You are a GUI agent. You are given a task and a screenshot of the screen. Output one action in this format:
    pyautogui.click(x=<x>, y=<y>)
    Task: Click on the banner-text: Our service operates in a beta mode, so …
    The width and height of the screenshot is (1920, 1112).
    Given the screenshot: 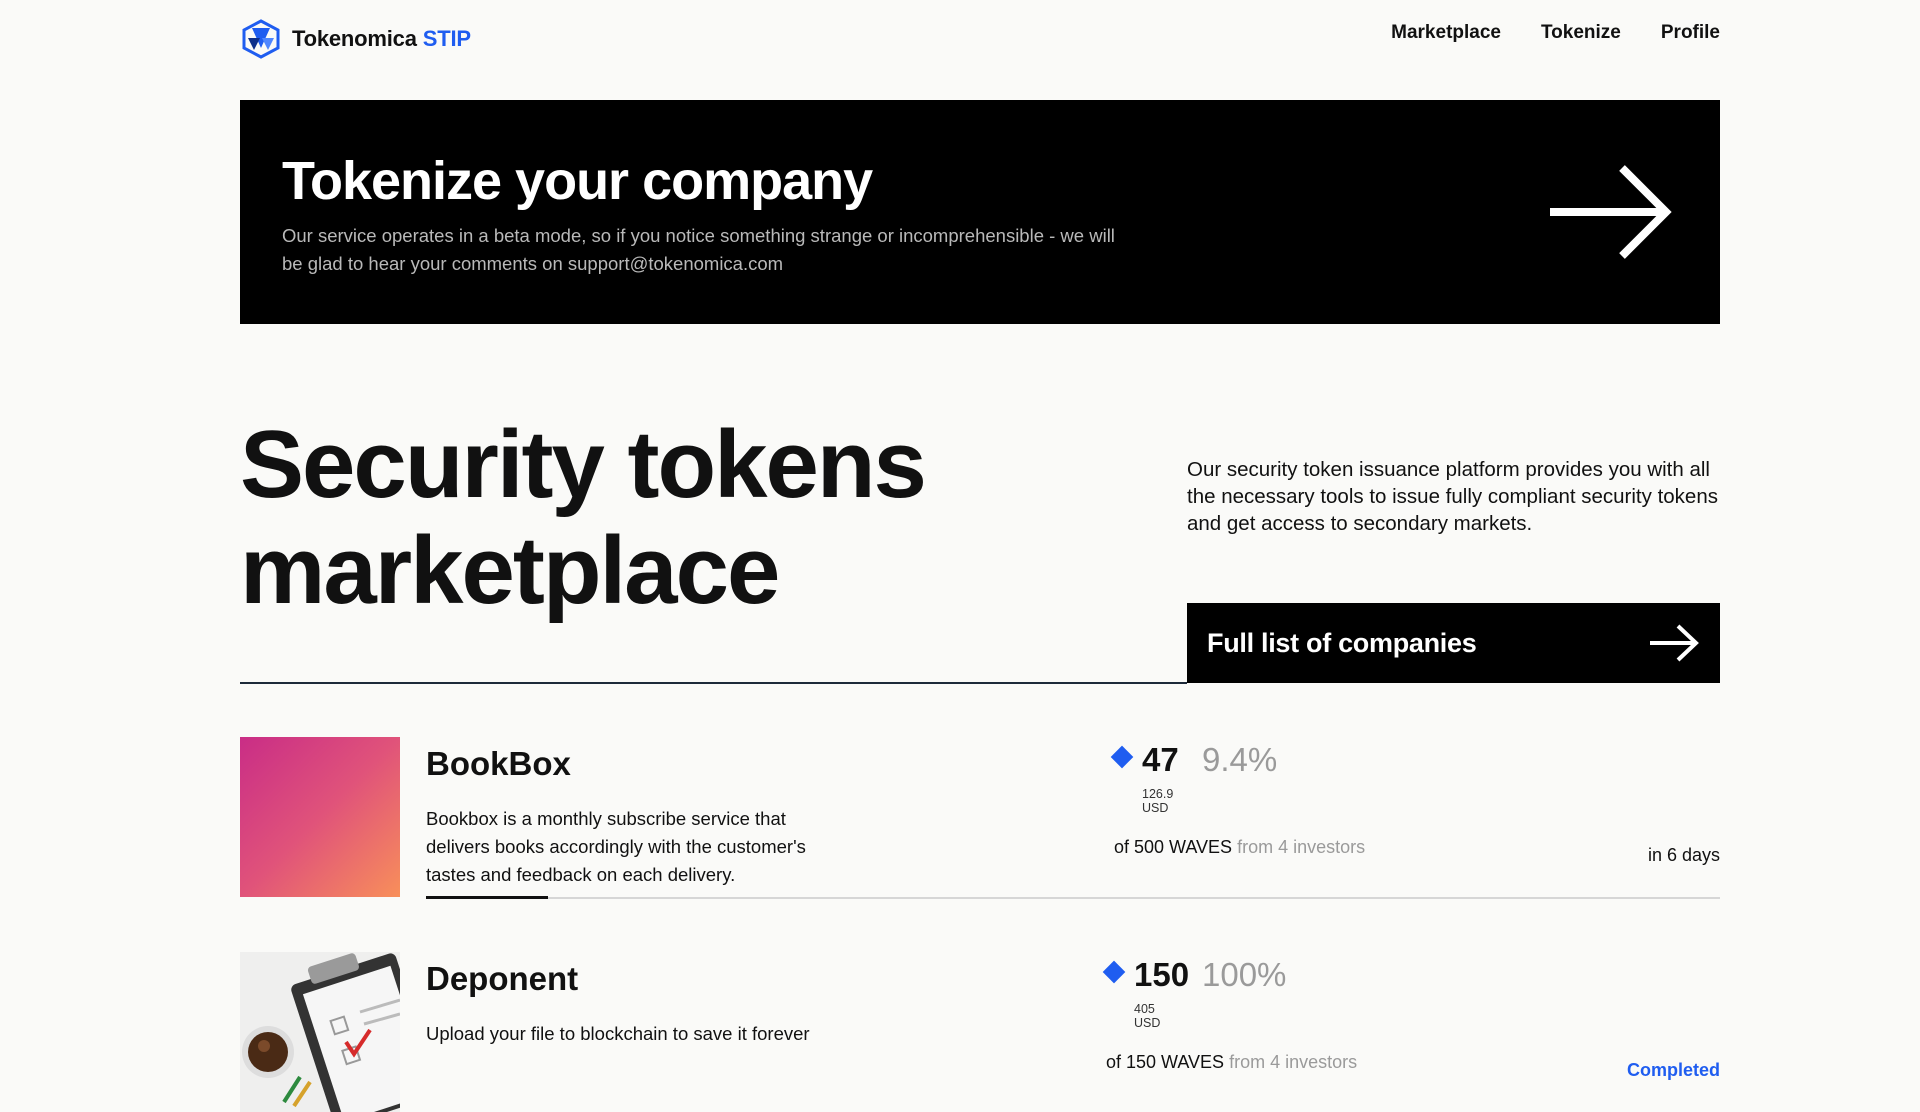 What is the action you would take?
    pyautogui.click(x=698, y=249)
    